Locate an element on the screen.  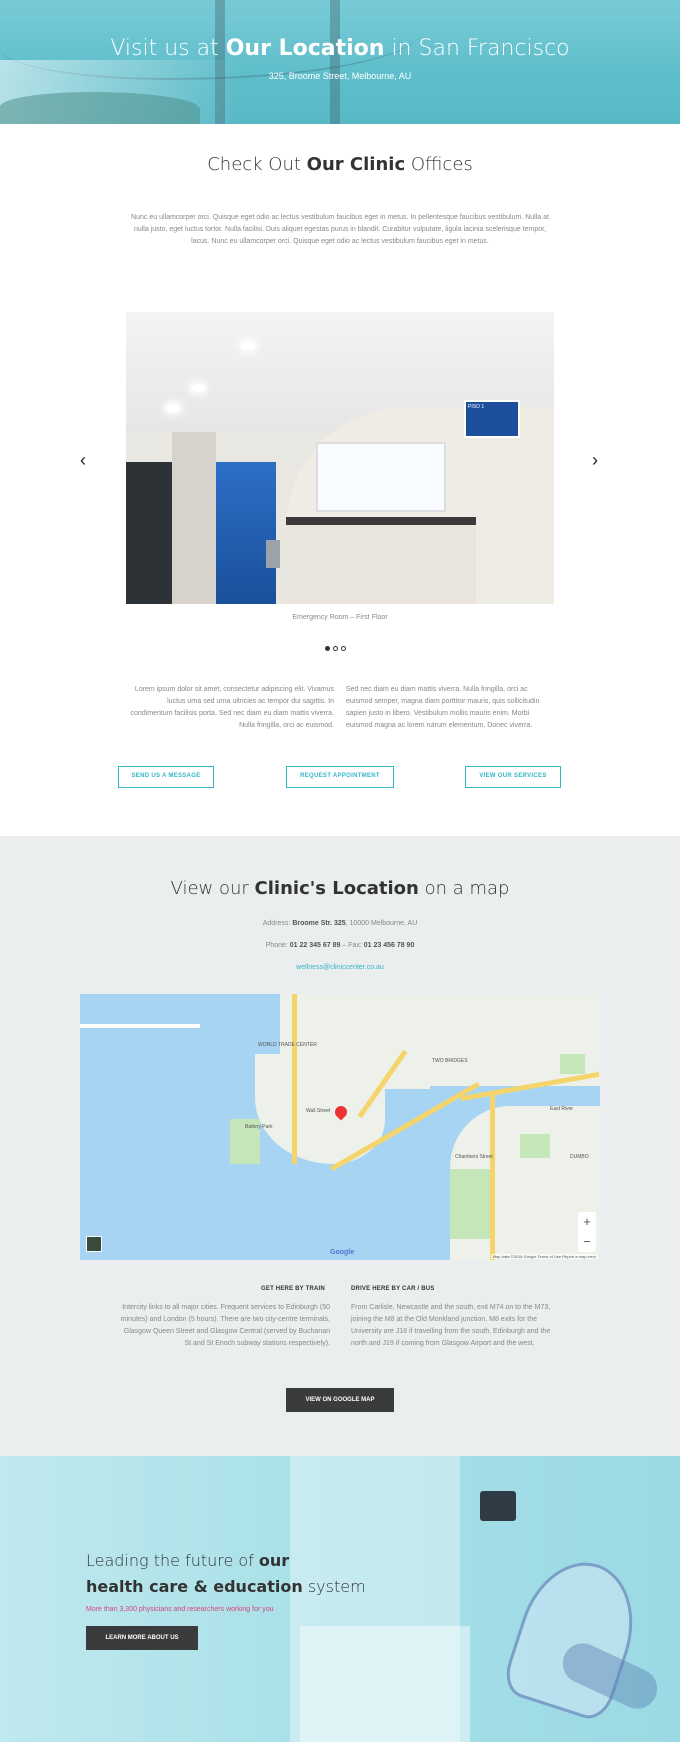
email-line: wellness@cliniccenter.co.au is located at coordinates (340, 967).